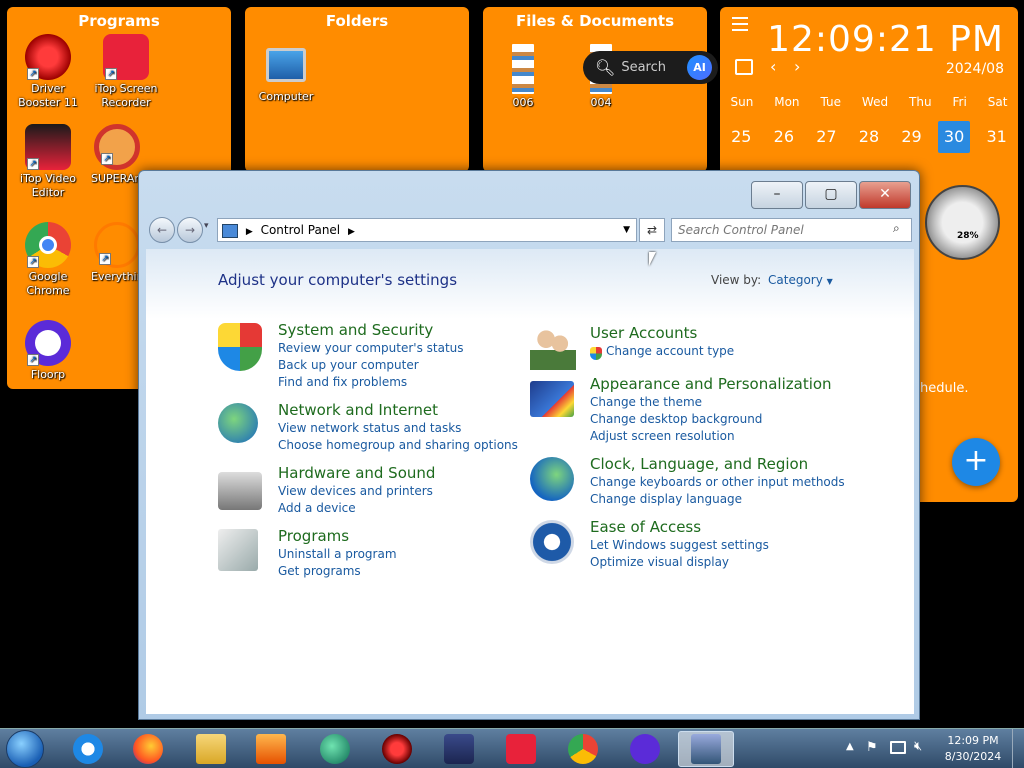 This screenshot has height=768, width=1024. I want to click on calendar-date-today: 30, so click(954, 137).